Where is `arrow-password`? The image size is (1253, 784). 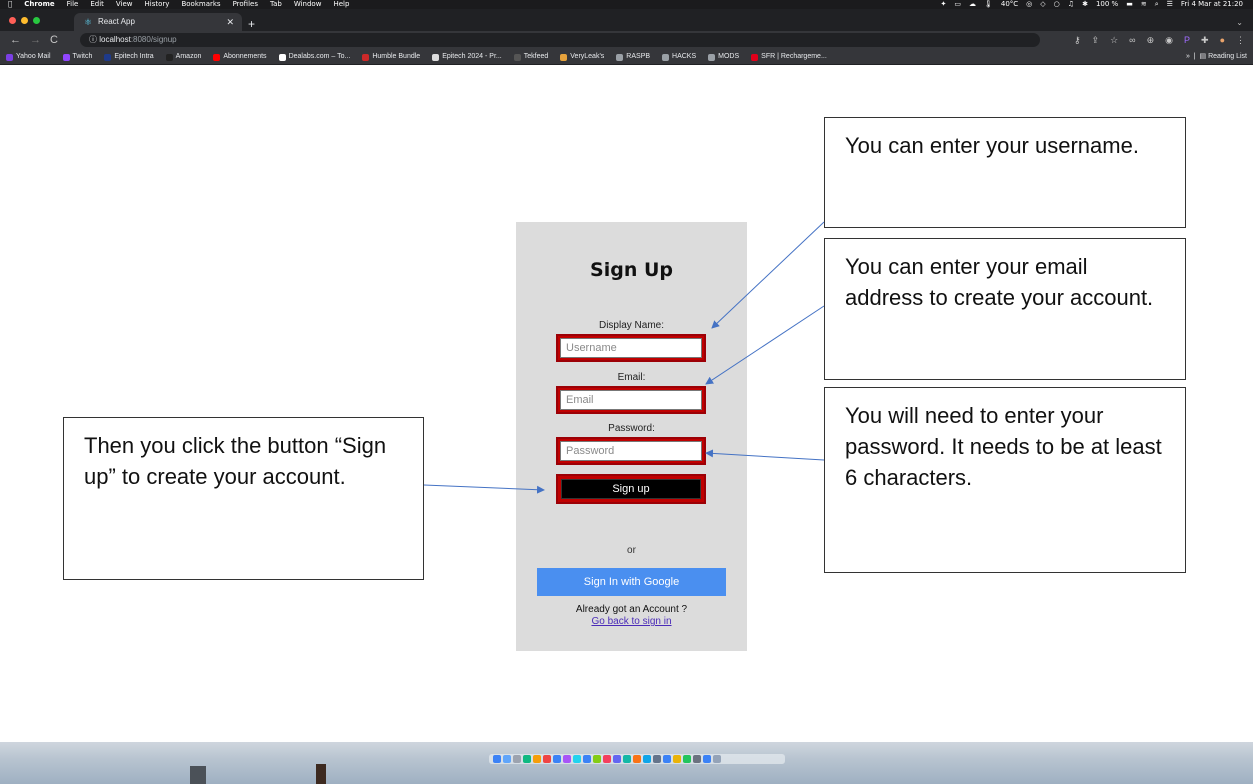 arrow-password is located at coordinates (765, 455).